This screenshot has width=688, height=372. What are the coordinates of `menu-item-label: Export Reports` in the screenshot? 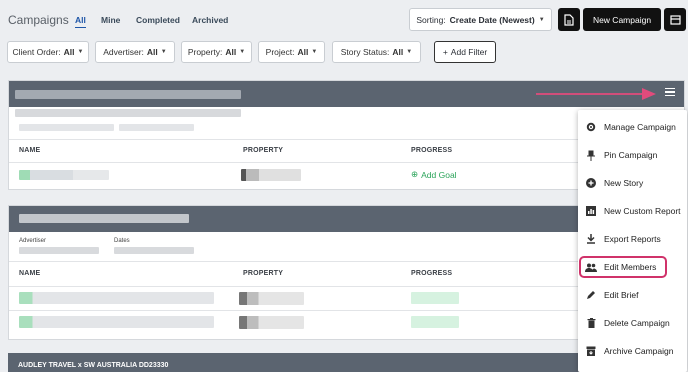 It's located at (632, 239).